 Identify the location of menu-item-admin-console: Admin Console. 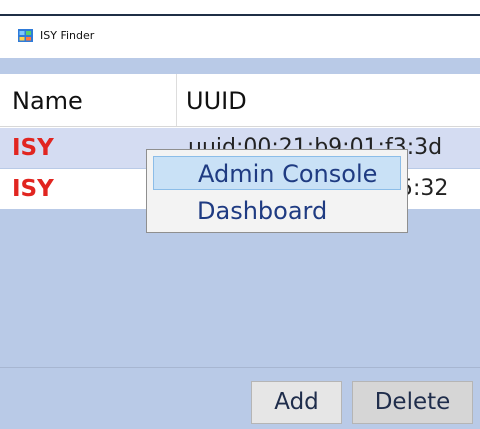
(277, 173).